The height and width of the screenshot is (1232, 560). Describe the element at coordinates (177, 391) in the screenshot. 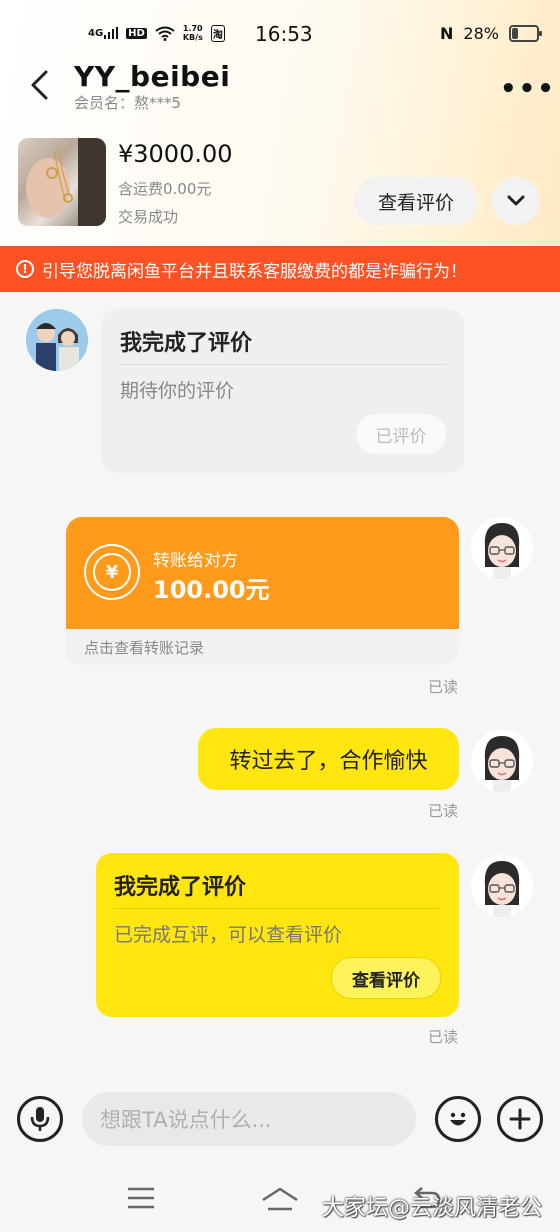

I see `review-card-subtitle: 期待你的评价` at that location.